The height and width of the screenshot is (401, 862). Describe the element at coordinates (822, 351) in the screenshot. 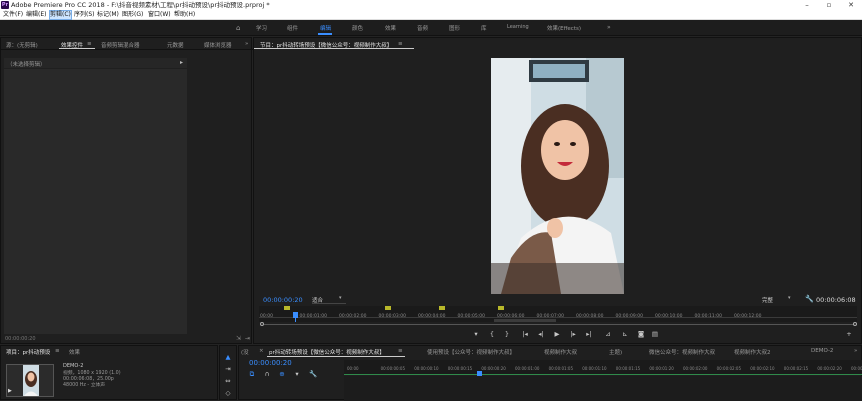

I see `tab-timeline-7: DEMO-2` at that location.